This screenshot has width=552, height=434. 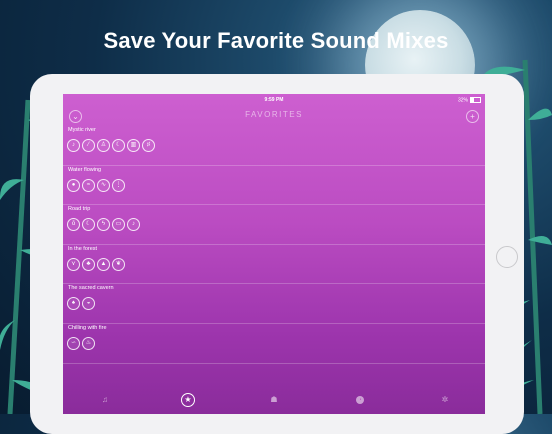 I want to click on piano-icon: ▥, so click(x=133, y=145).